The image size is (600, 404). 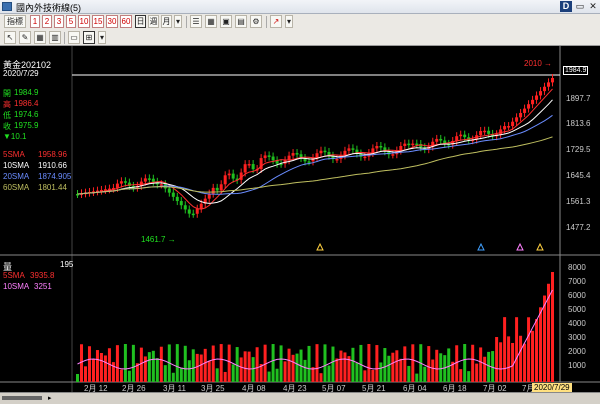 I want to click on list-icon: ☰, so click(x=196, y=21).